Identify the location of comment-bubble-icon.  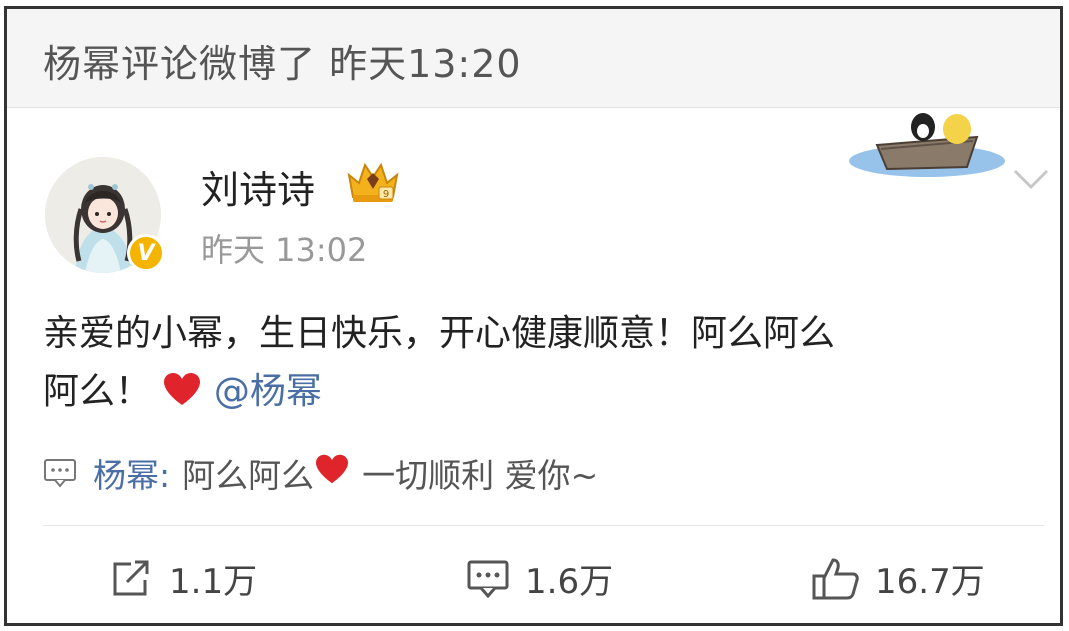
(60, 473).